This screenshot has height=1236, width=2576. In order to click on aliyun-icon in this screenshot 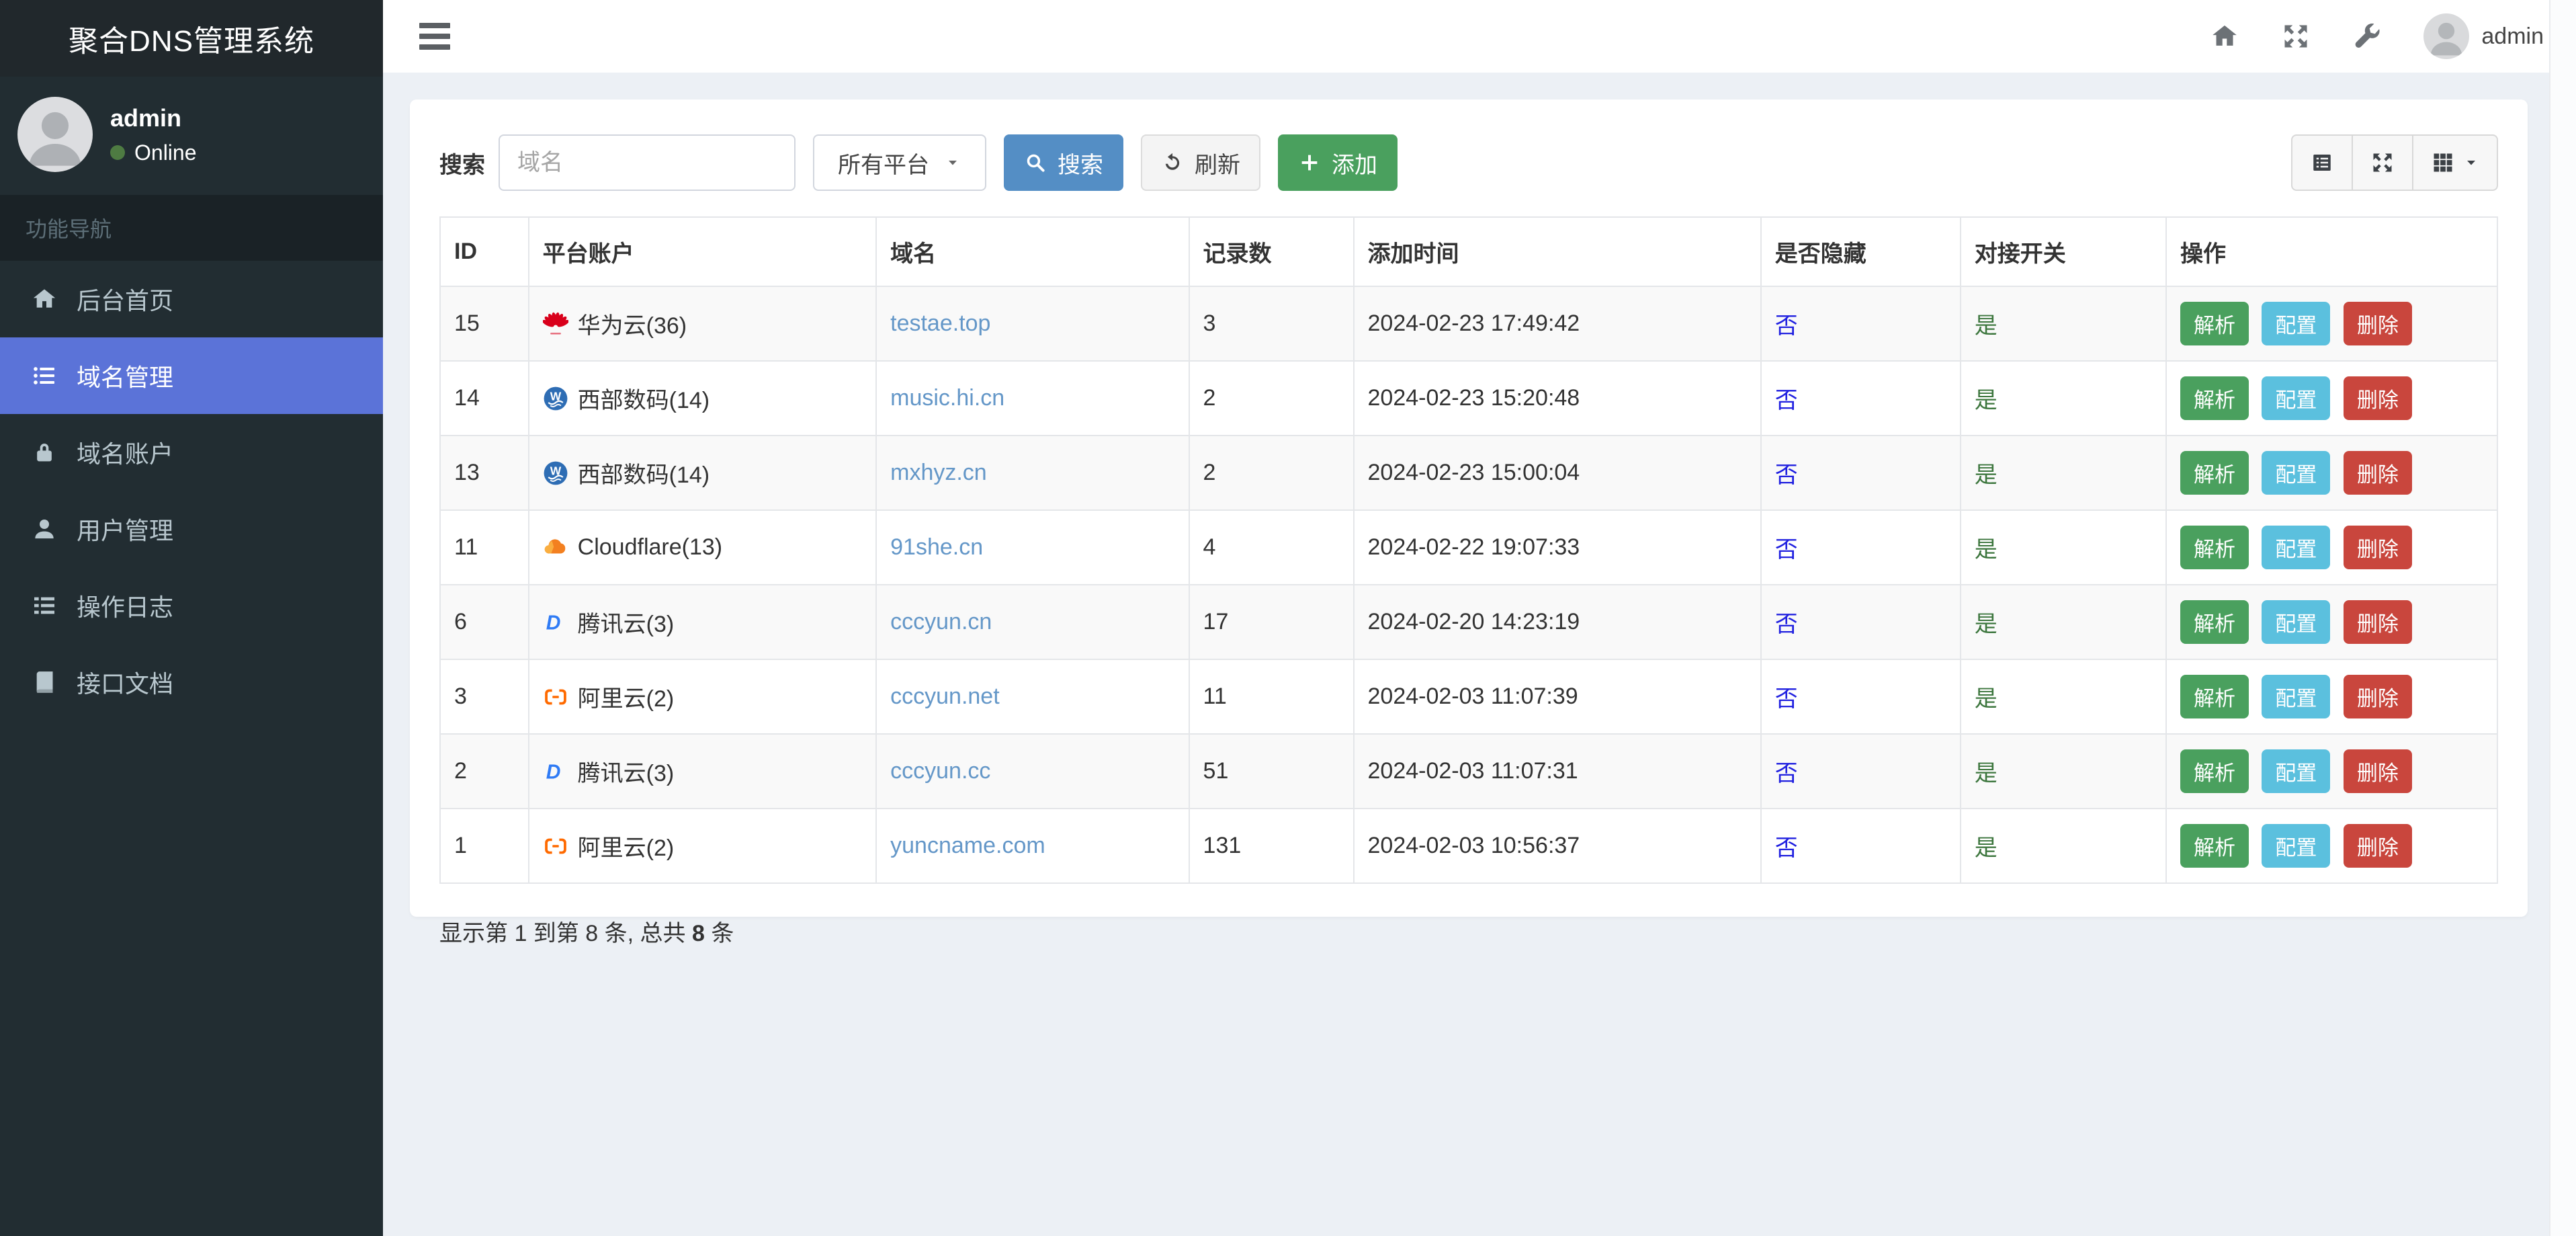, I will do `click(555, 697)`.